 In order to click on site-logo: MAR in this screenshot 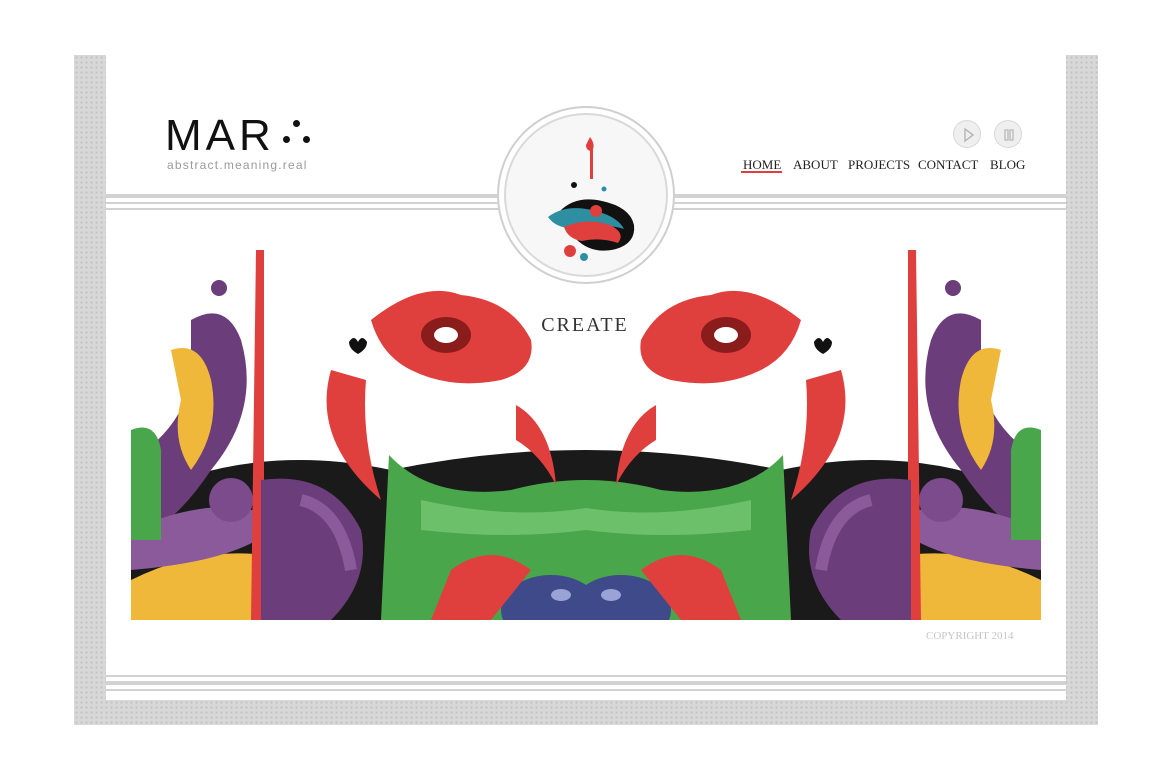, I will do `click(238, 136)`.